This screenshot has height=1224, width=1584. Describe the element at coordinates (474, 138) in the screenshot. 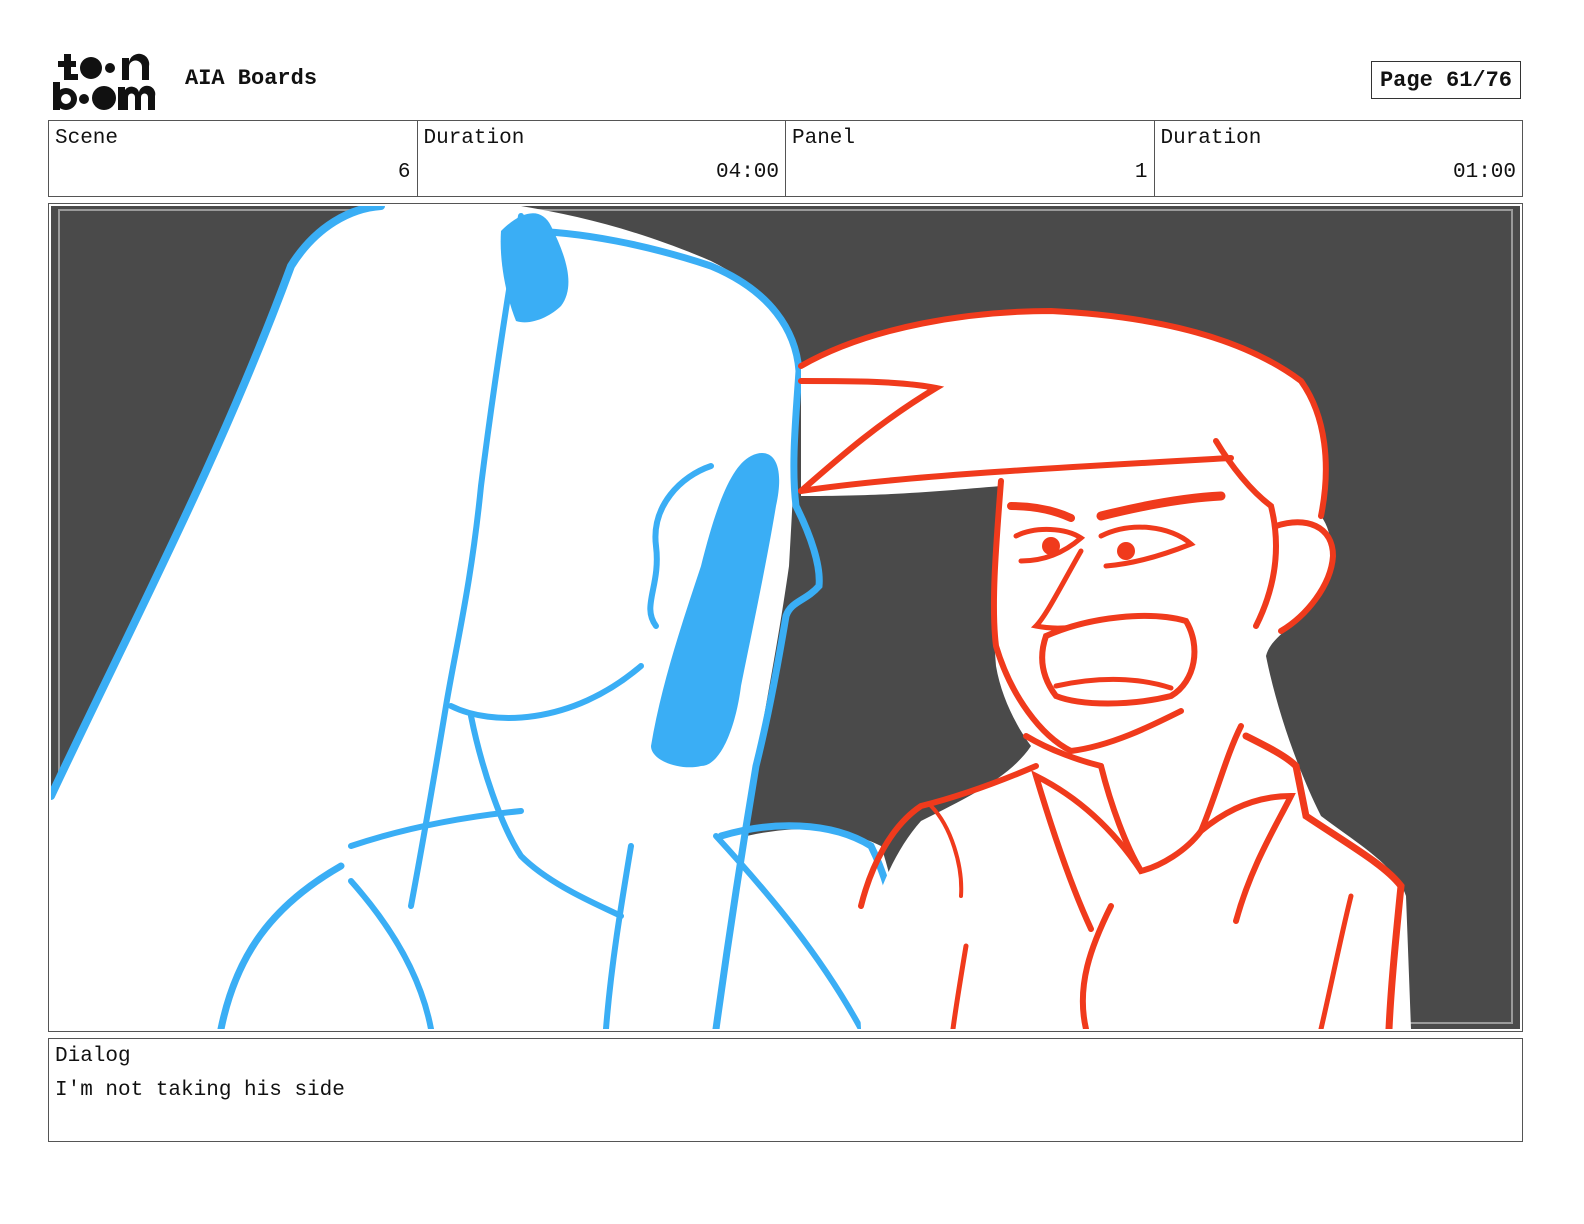

I see `scene-duration-label: Duration` at that location.